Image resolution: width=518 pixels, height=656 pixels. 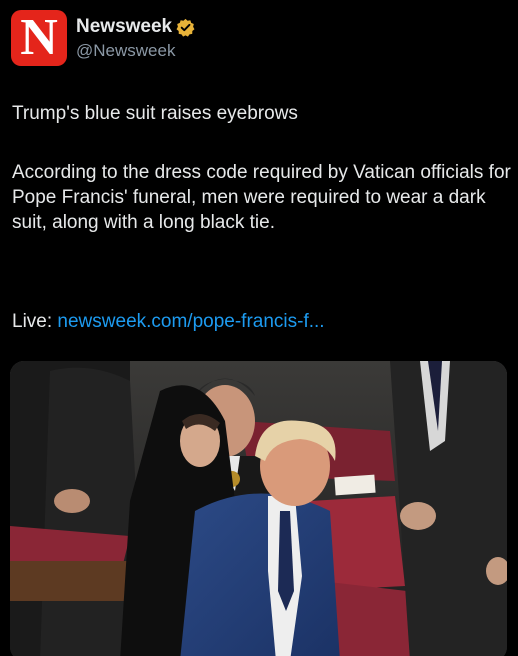 What do you see at coordinates (124, 27) in the screenshot?
I see `display-name: Newsweek` at bounding box center [124, 27].